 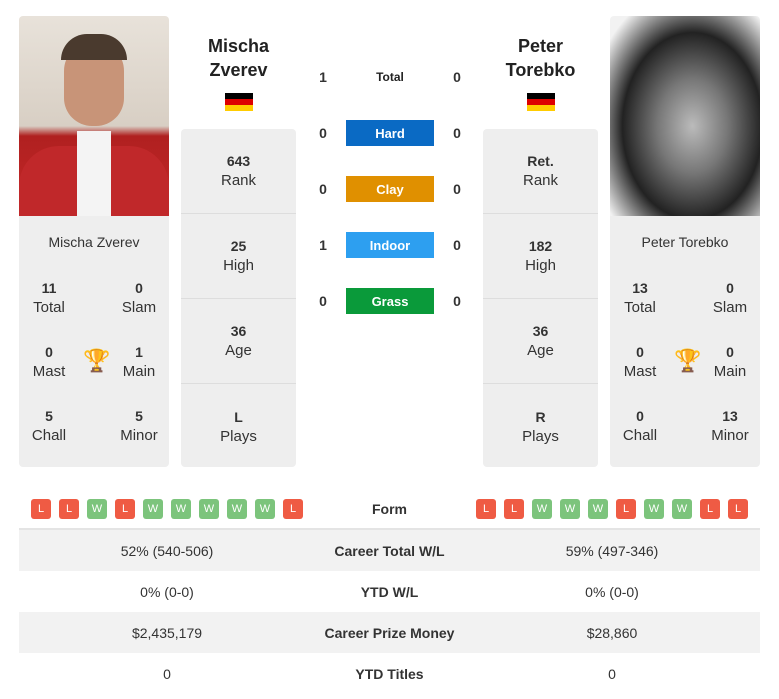 I want to click on player2-form: LLWWWLWWLL, so click(x=612, y=508).